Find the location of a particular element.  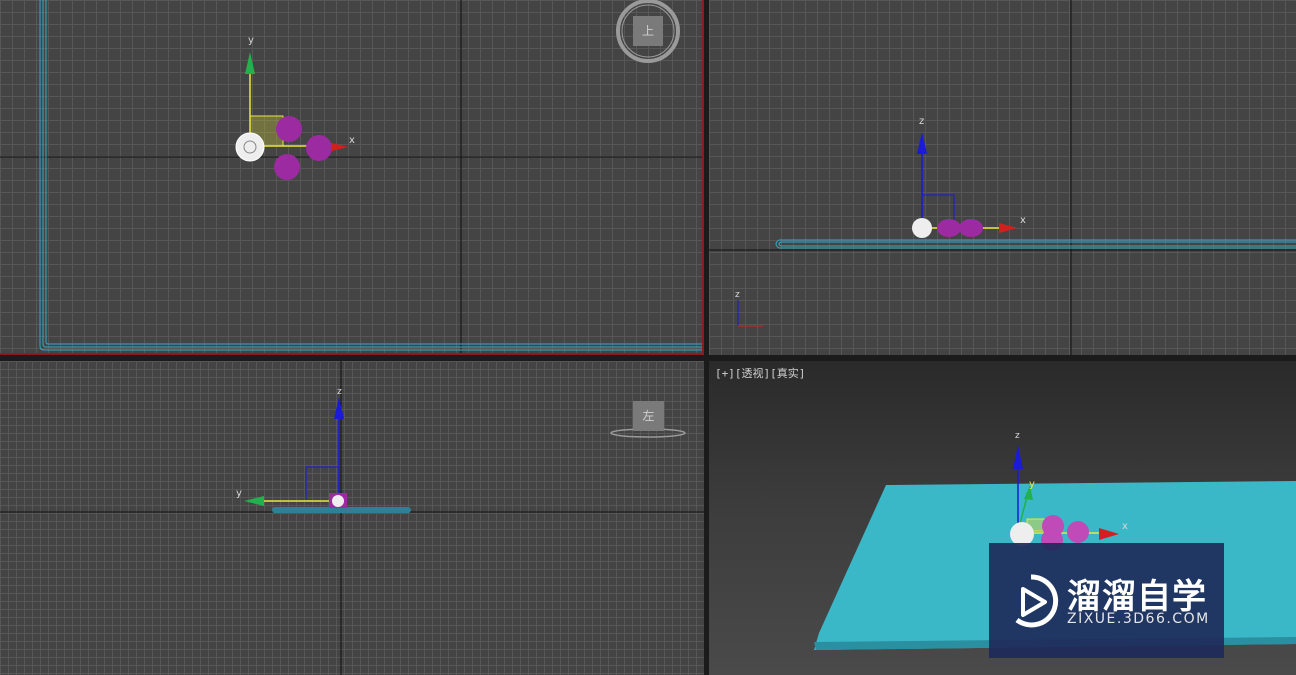

watermark-url: ZIXUE.3D66.COM is located at coordinates (1138, 619).